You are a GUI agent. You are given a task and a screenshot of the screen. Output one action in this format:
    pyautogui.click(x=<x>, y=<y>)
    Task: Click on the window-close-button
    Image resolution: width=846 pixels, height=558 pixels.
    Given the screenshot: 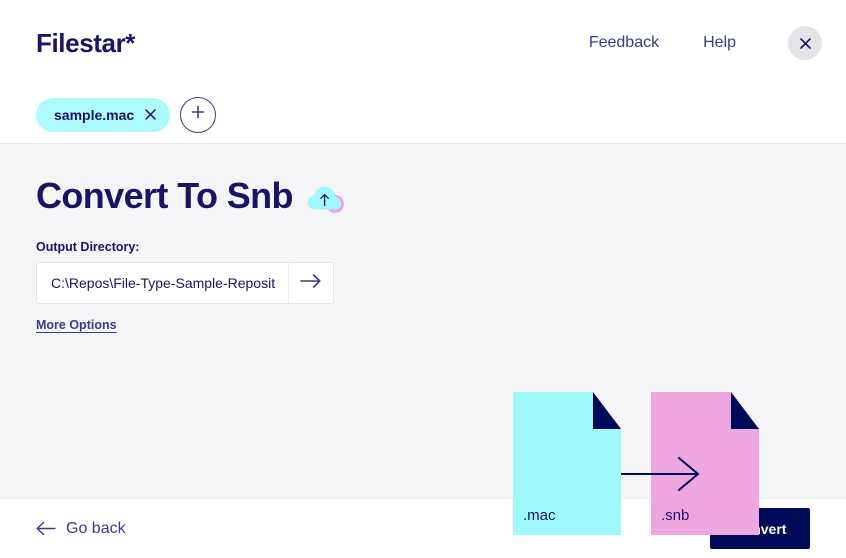 What is the action you would take?
    pyautogui.click(x=805, y=43)
    